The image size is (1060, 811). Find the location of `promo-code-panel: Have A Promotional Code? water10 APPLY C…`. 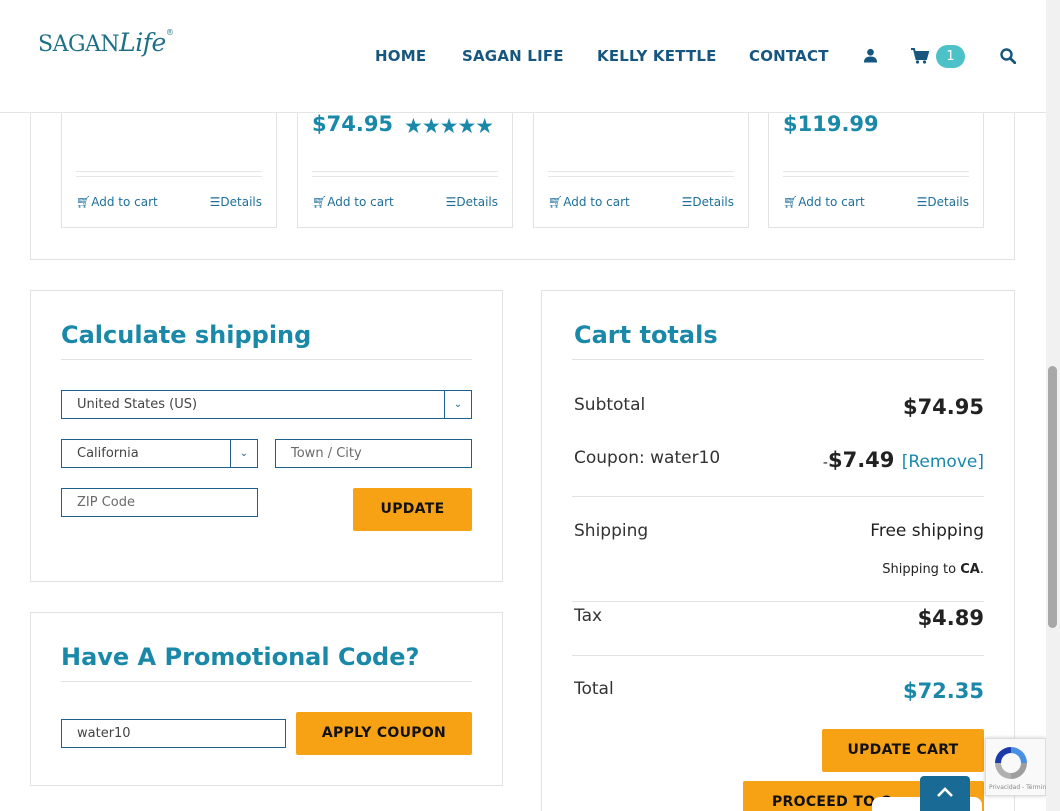

promo-code-panel: Have A Promotional Code? water10 APPLY C… is located at coordinates (266, 699).